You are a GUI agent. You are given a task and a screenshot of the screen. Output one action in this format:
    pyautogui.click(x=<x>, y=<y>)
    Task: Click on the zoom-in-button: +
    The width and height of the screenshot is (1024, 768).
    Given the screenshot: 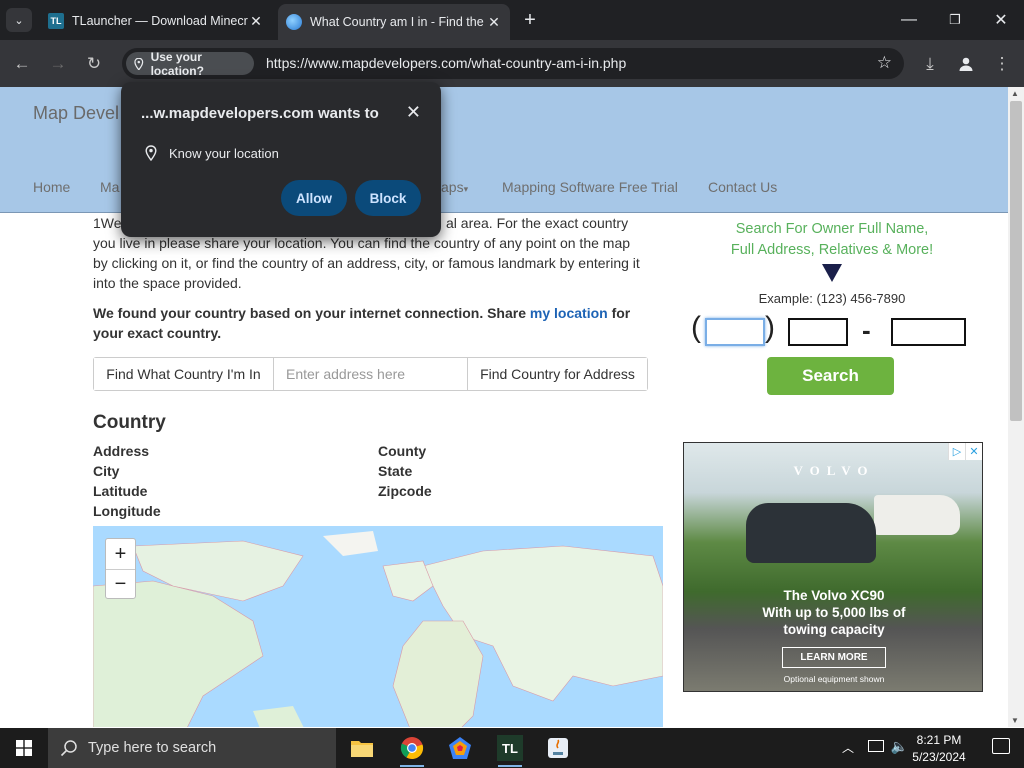 What is the action you would take?
    pyautogui.click(x=120, y=554)
    